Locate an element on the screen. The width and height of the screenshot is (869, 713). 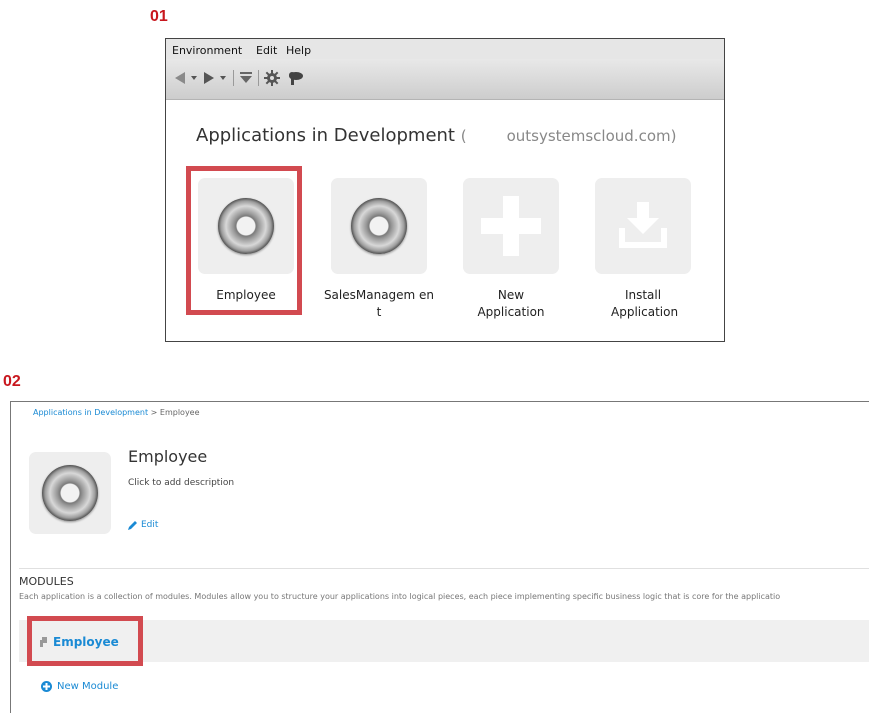
app-icon-tile is located at coordinates (70, 493).